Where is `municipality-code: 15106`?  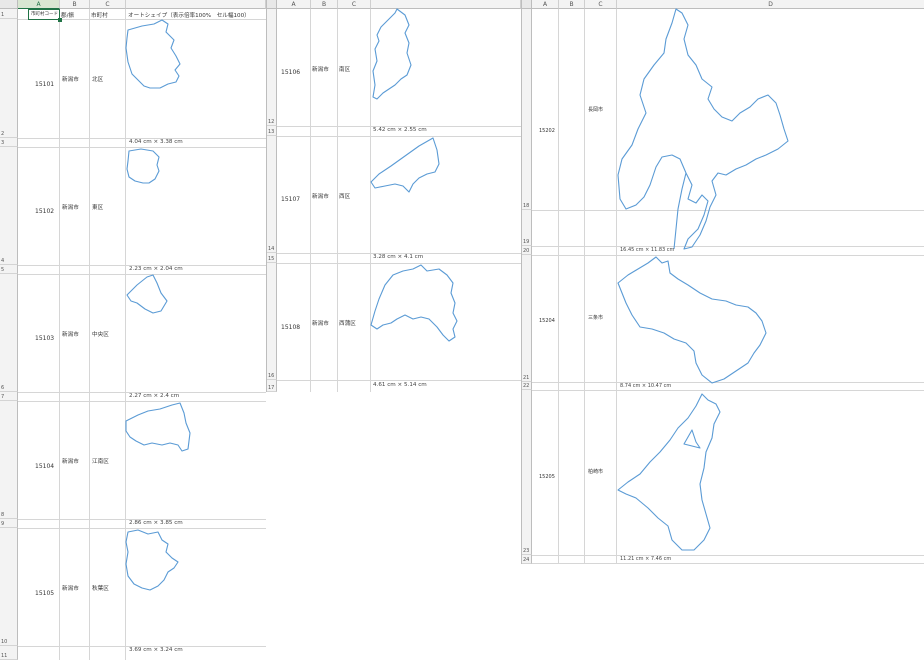
municipality-code: 15106 is located at coordinates (290, 72).